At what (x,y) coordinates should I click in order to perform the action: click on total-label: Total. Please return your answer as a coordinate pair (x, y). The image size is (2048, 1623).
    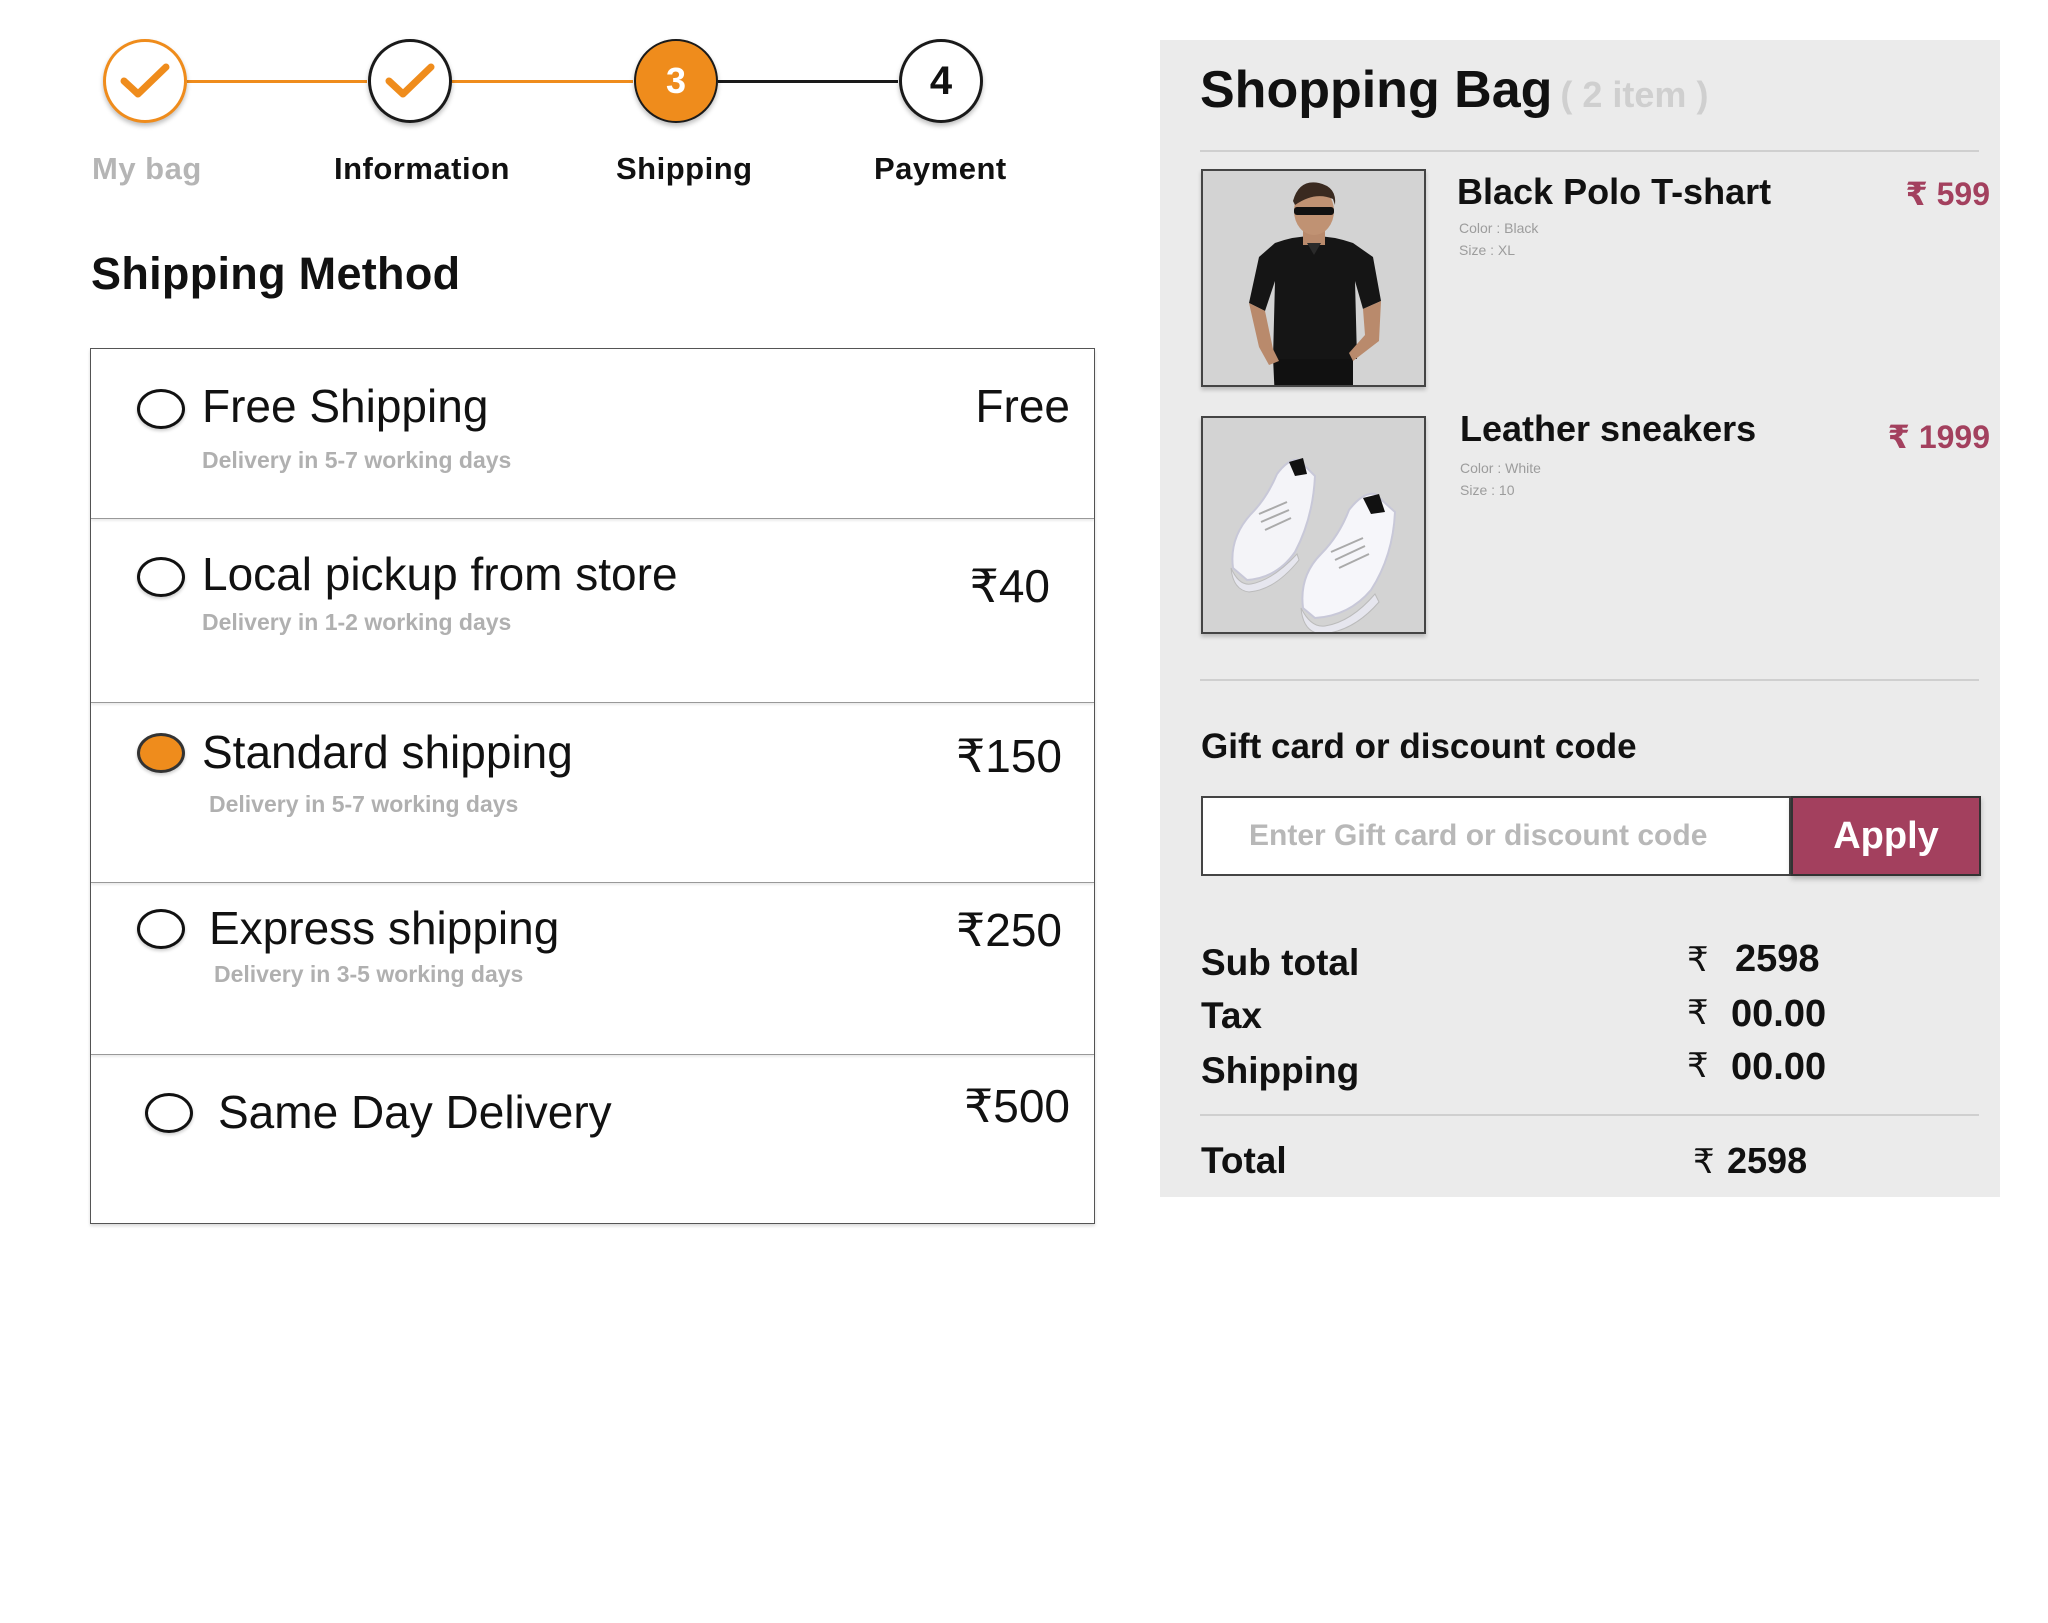
    Looking at the image, I should click on (1244, 1160).